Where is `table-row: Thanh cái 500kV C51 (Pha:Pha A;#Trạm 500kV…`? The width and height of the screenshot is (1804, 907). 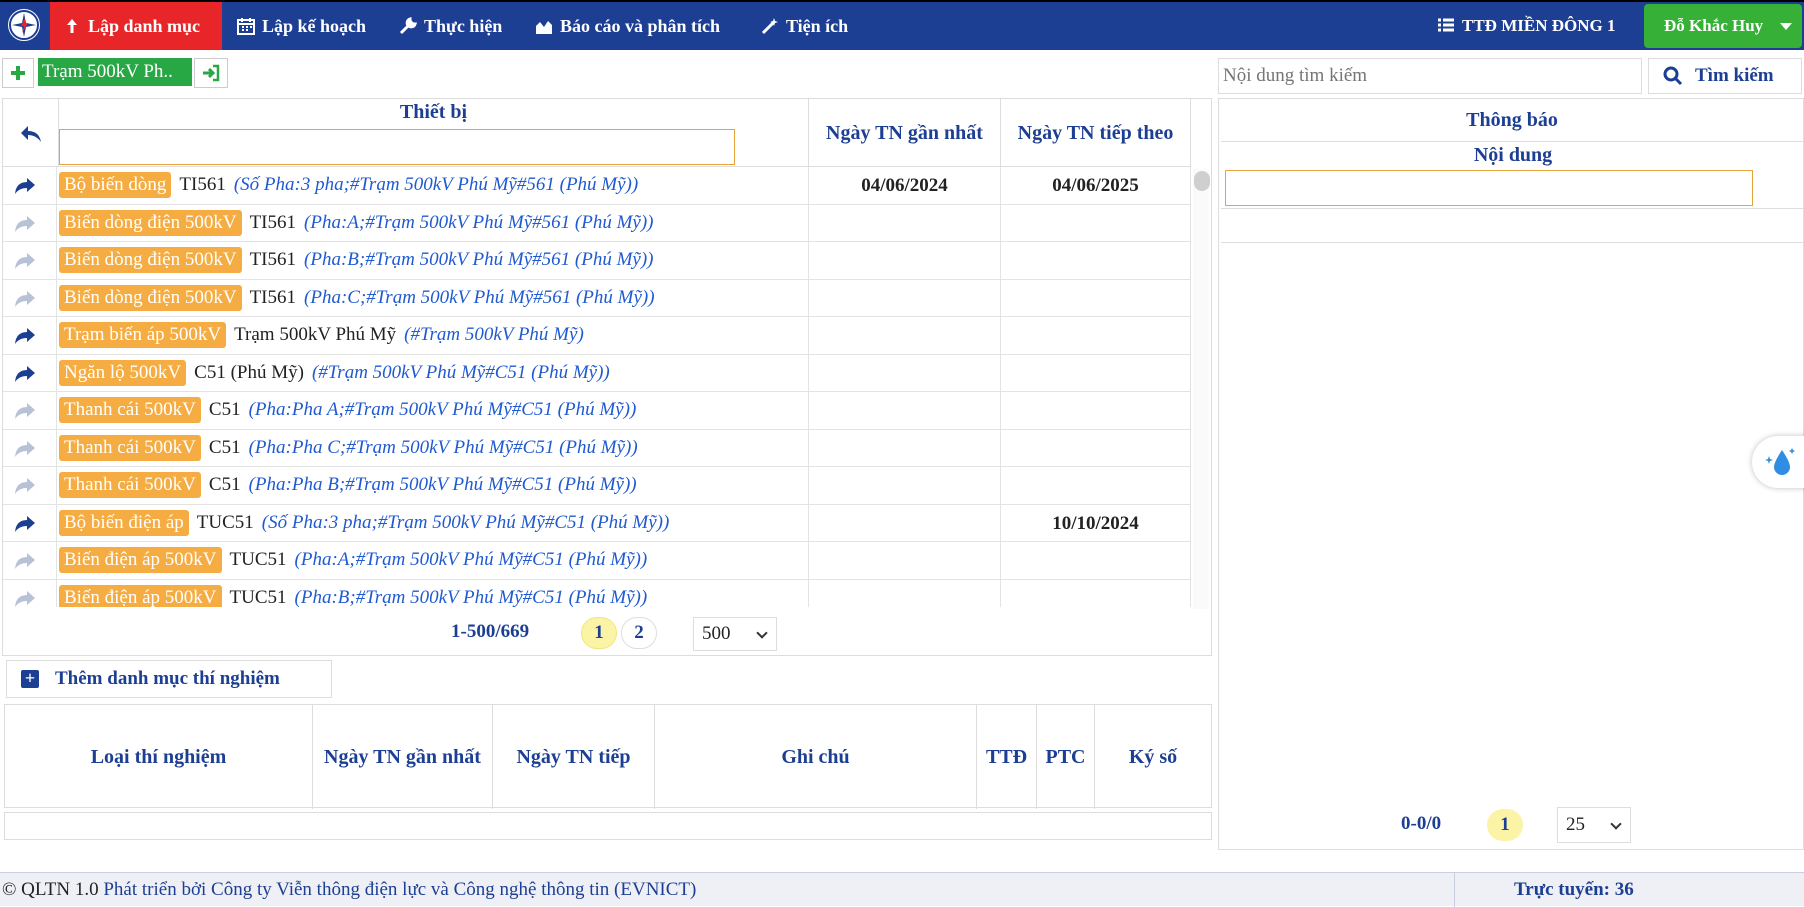 table-row: Thanh cái 500kV C51 (Pha:Pha A;#Trạm 500kV… is located at coordinates (597, 411).